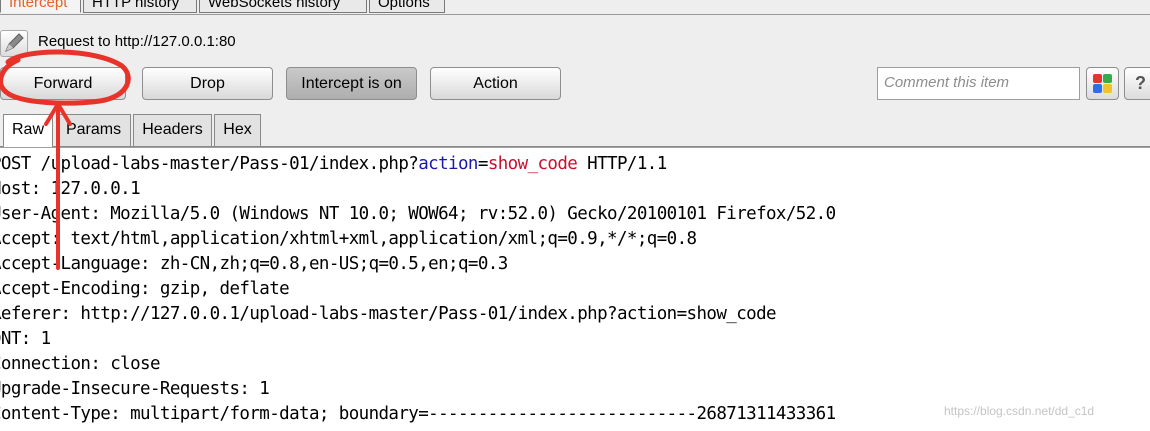 Image resolution: width=1150 pixels, height=431 pixels. I want to click on tab-websockets-history: WebSockets history, so click(283, 6).